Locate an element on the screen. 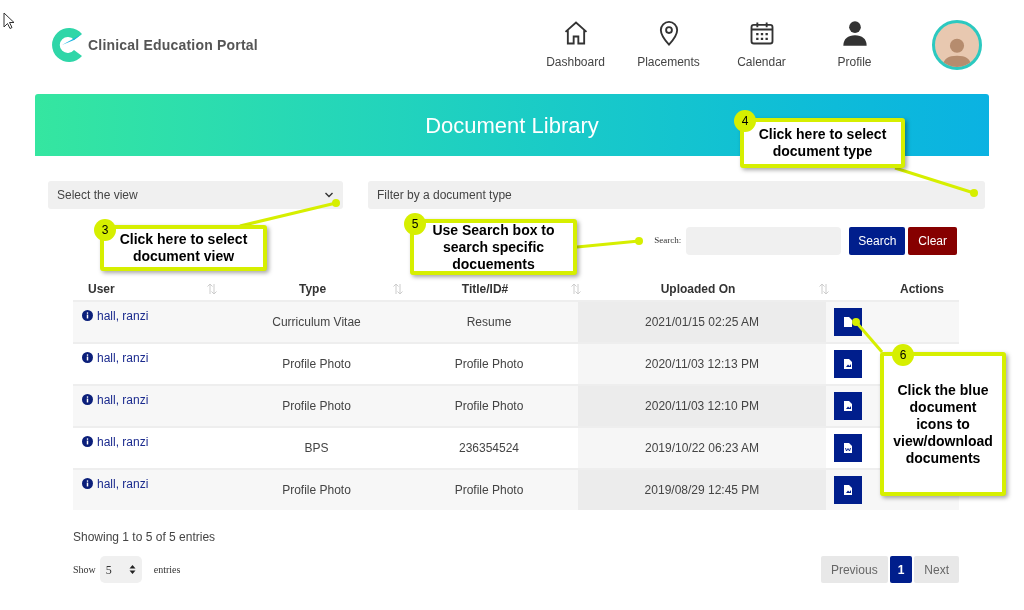  type-select: Filter by a document type is located at coordinates (676, 195).